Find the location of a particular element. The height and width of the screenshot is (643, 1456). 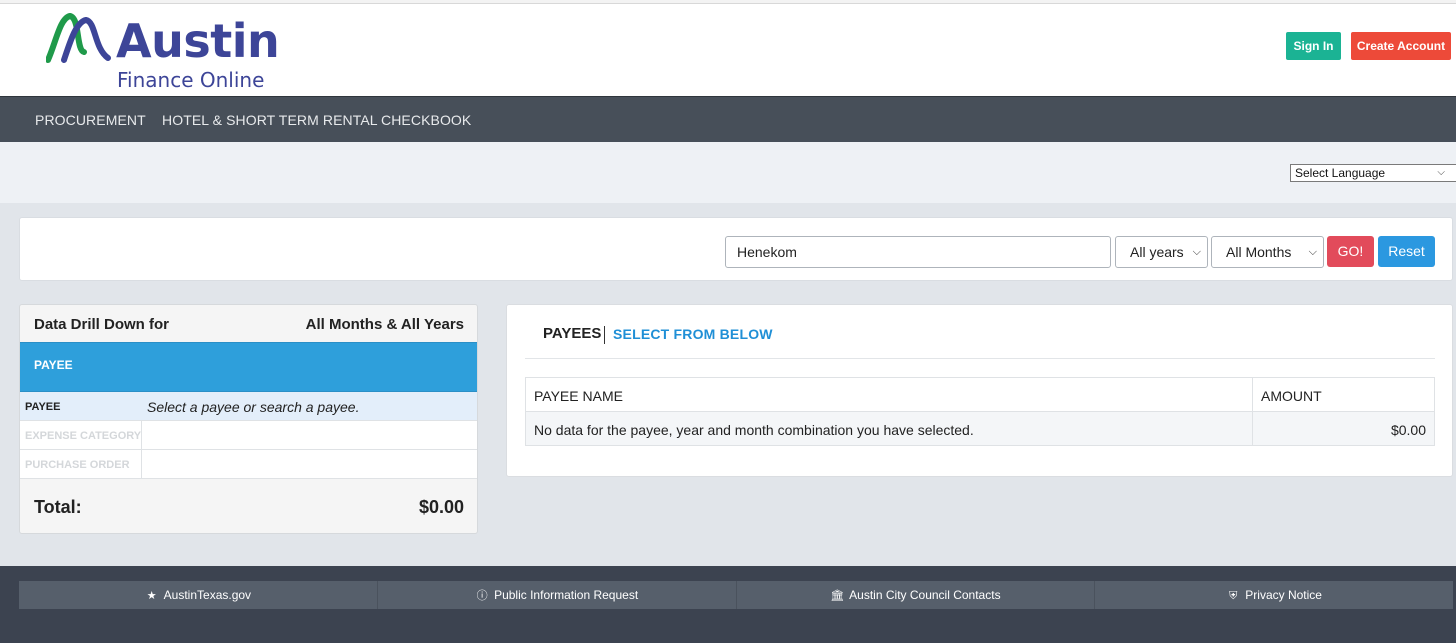

language-select: Select Language ⌵ is located at coordinates (1373, 173).